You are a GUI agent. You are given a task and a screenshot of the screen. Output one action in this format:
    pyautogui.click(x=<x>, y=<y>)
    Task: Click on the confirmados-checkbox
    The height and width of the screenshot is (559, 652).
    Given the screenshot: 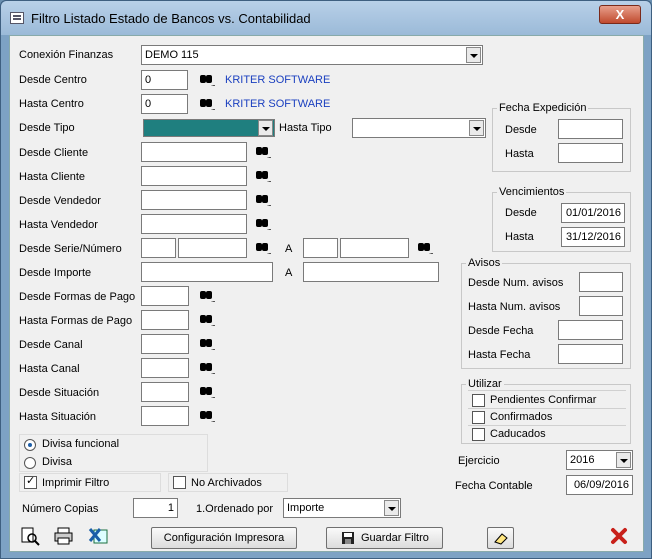 What is the action you would take?
    pyautogui.click(x=478, y=417)
    